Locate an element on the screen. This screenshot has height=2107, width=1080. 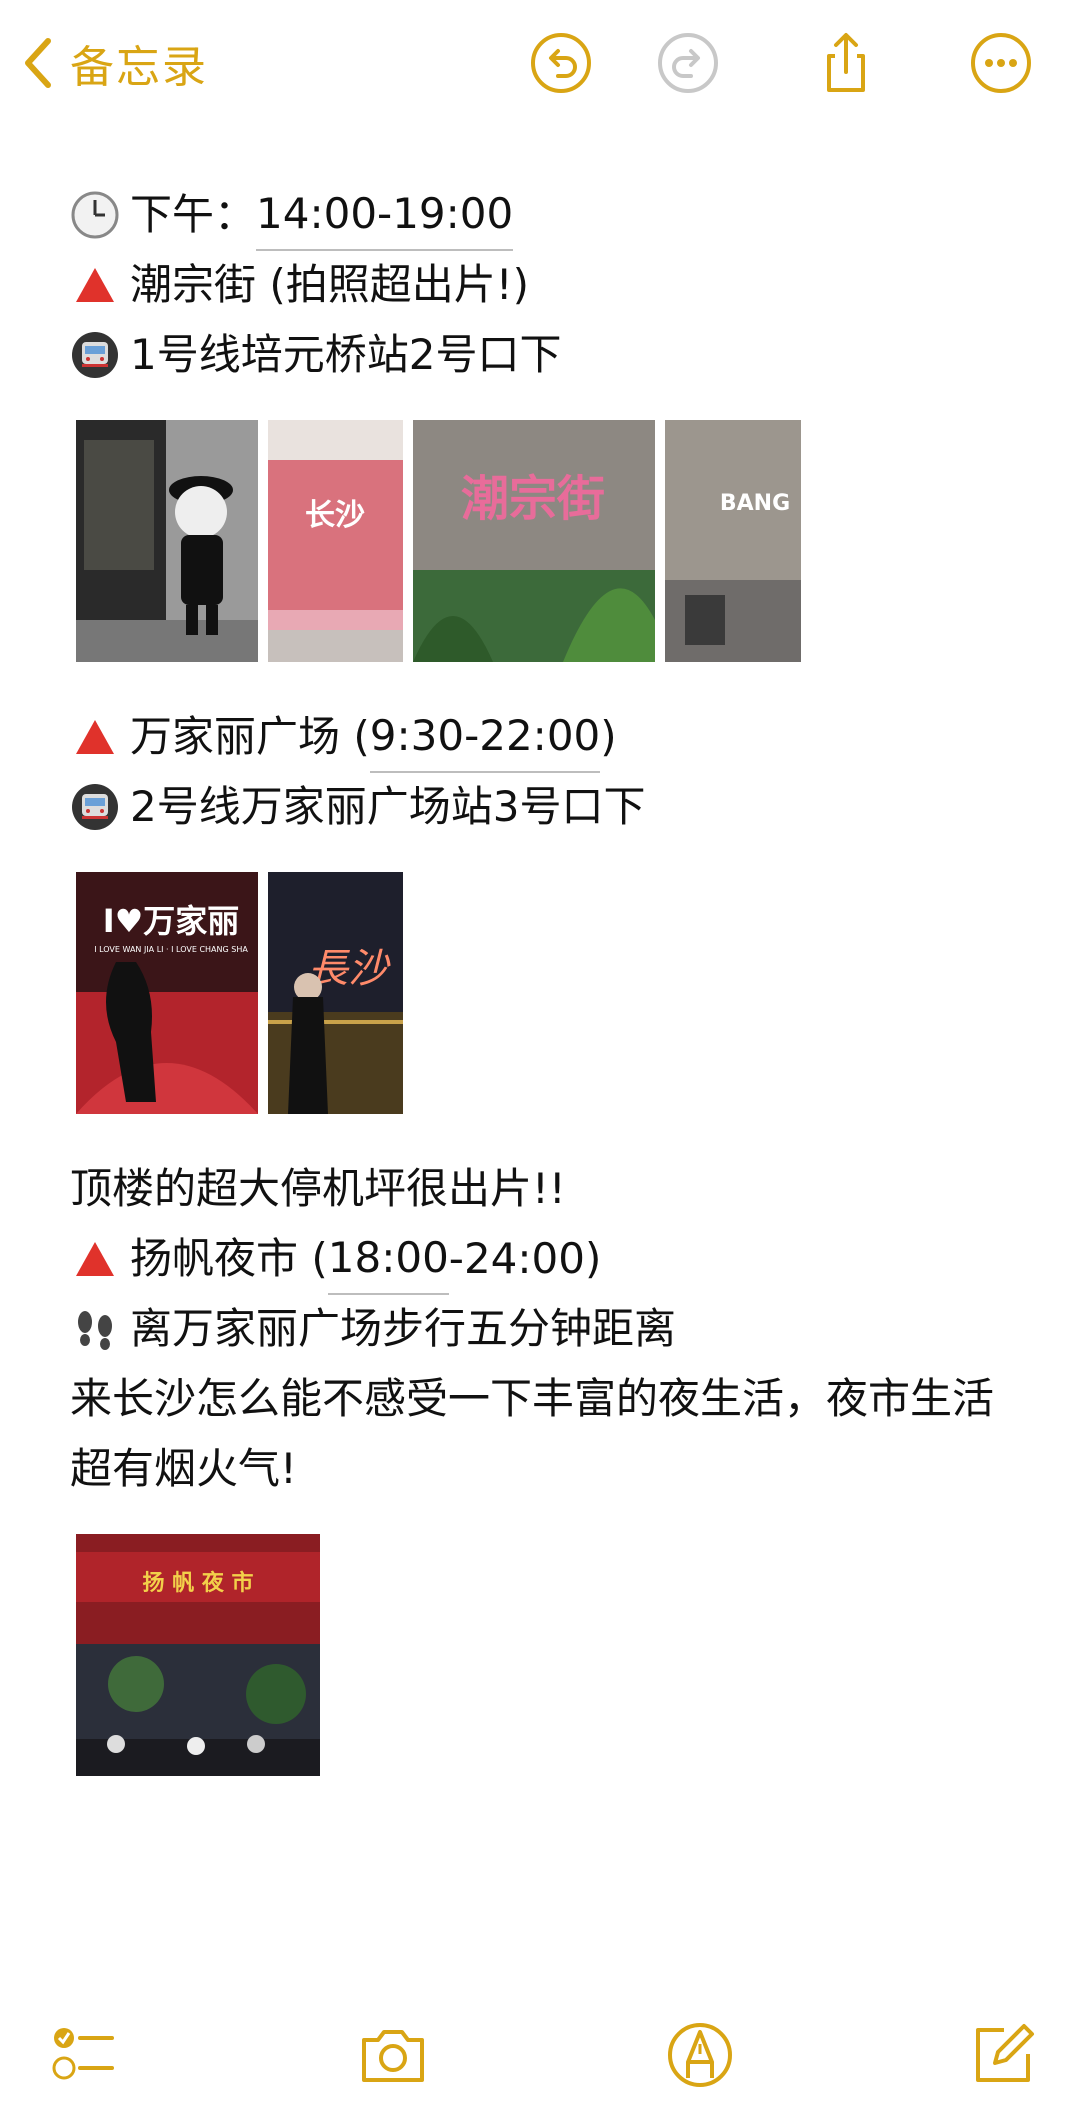
bottom-toolbar is located at coordinates (540, 2063).